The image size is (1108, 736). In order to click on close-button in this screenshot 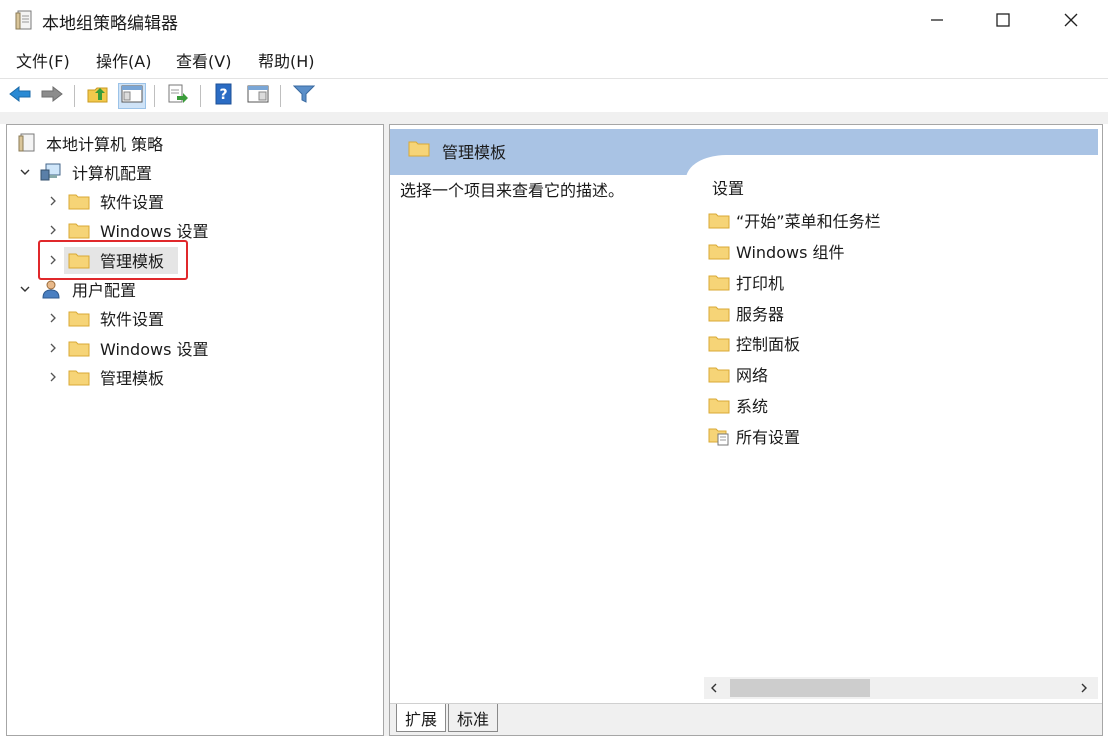, I will do `click(1071, 20)`.